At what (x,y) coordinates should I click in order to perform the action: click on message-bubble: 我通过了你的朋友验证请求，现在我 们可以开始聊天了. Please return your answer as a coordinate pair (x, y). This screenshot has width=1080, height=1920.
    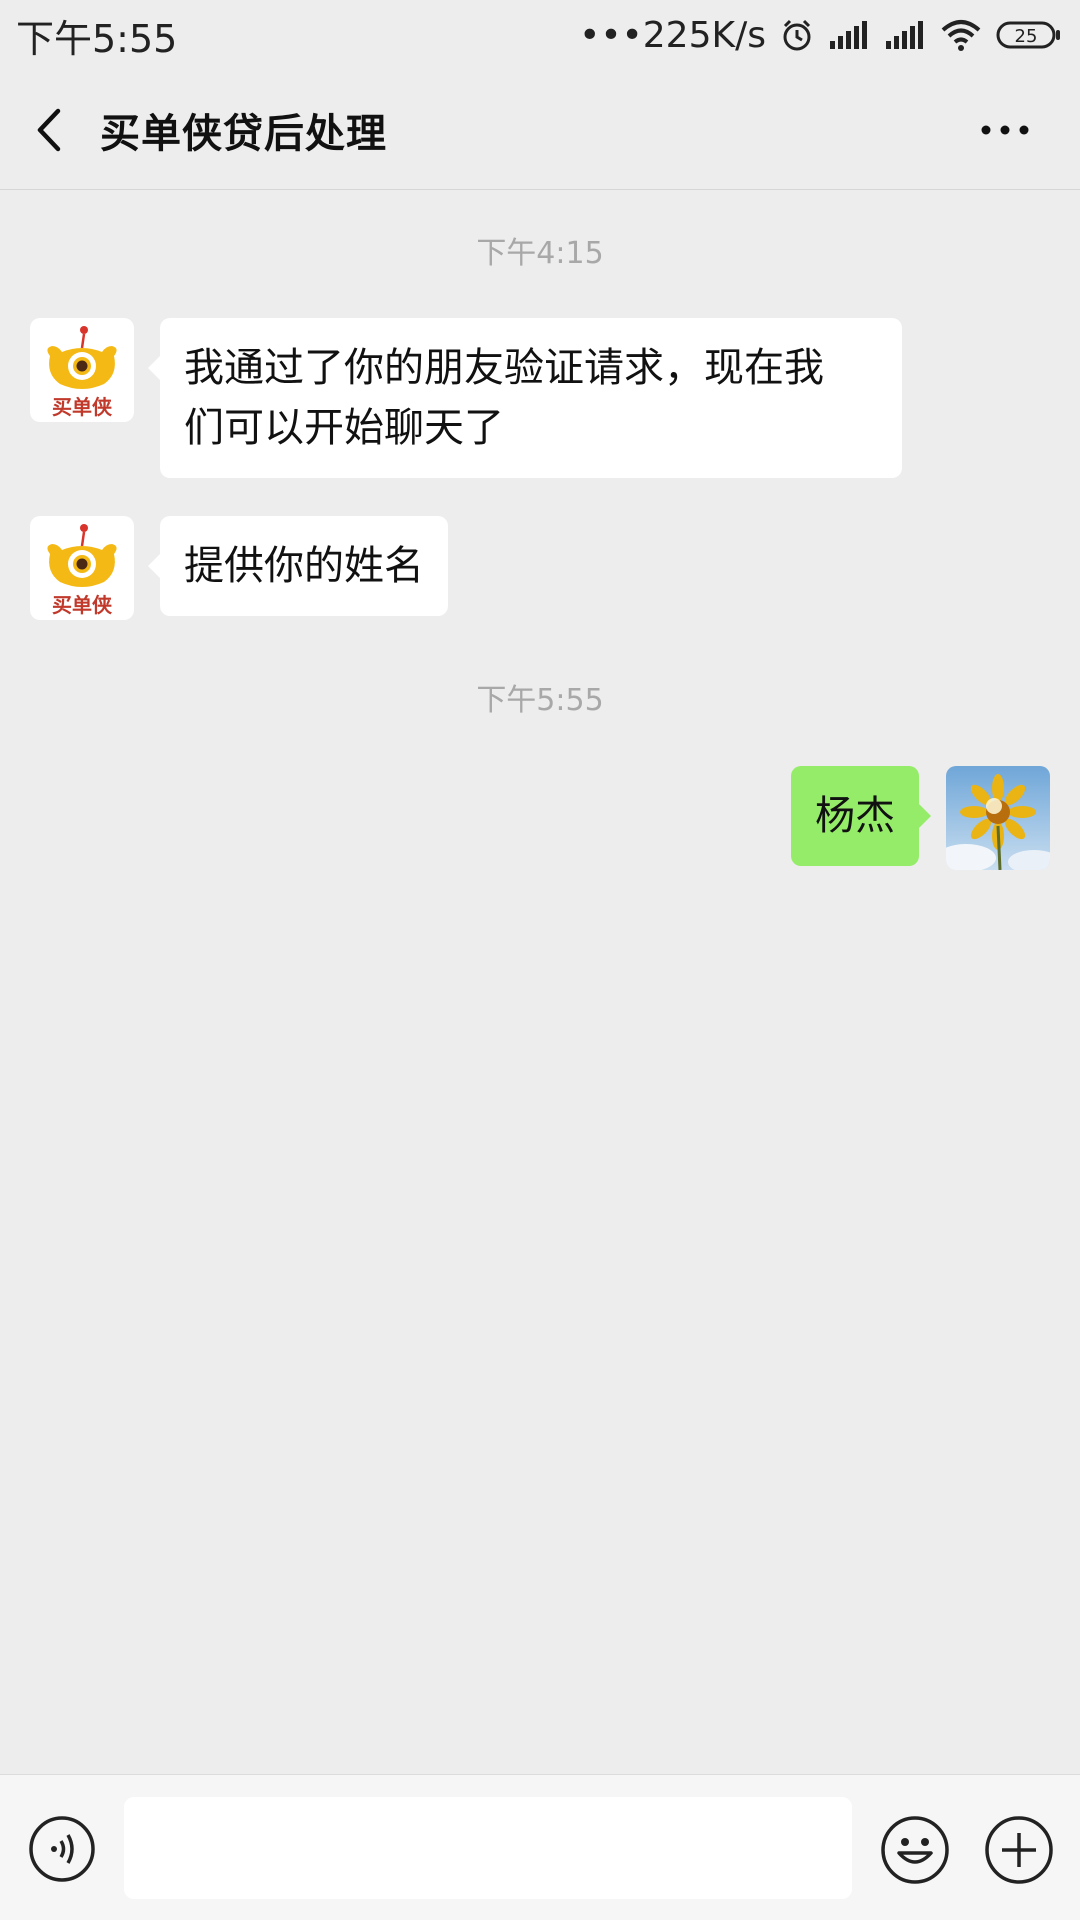
    Looking at the image, I should click on (525, 398).